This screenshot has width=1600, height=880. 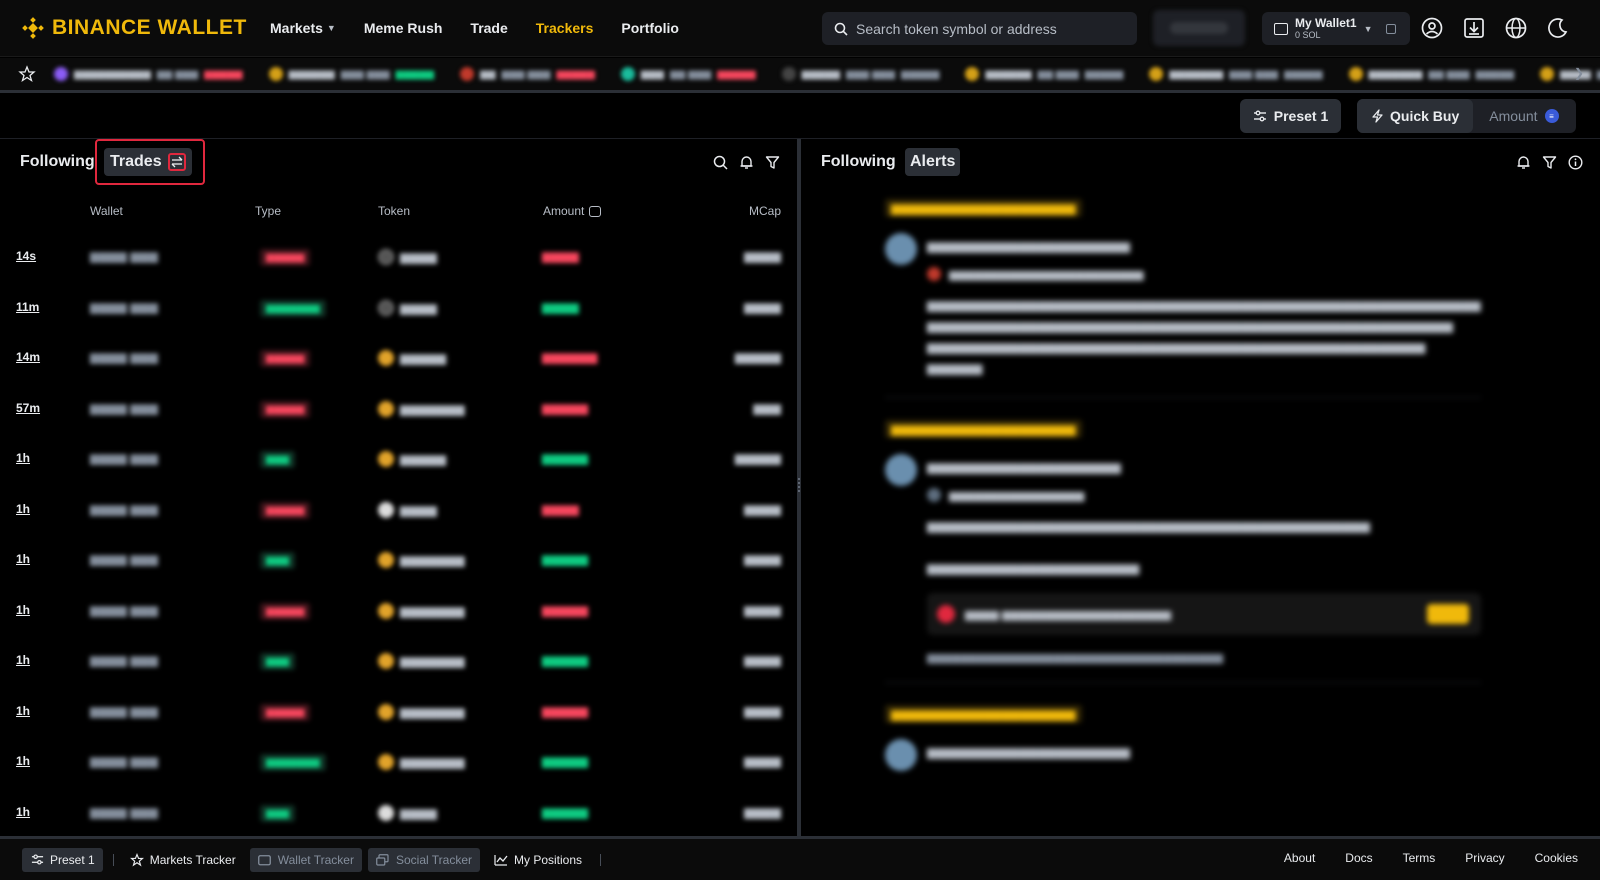 What do you see at coordinates (799, 485) in the screenshot?
I see `resize-grip-icon` at bounding box center [799, 485].